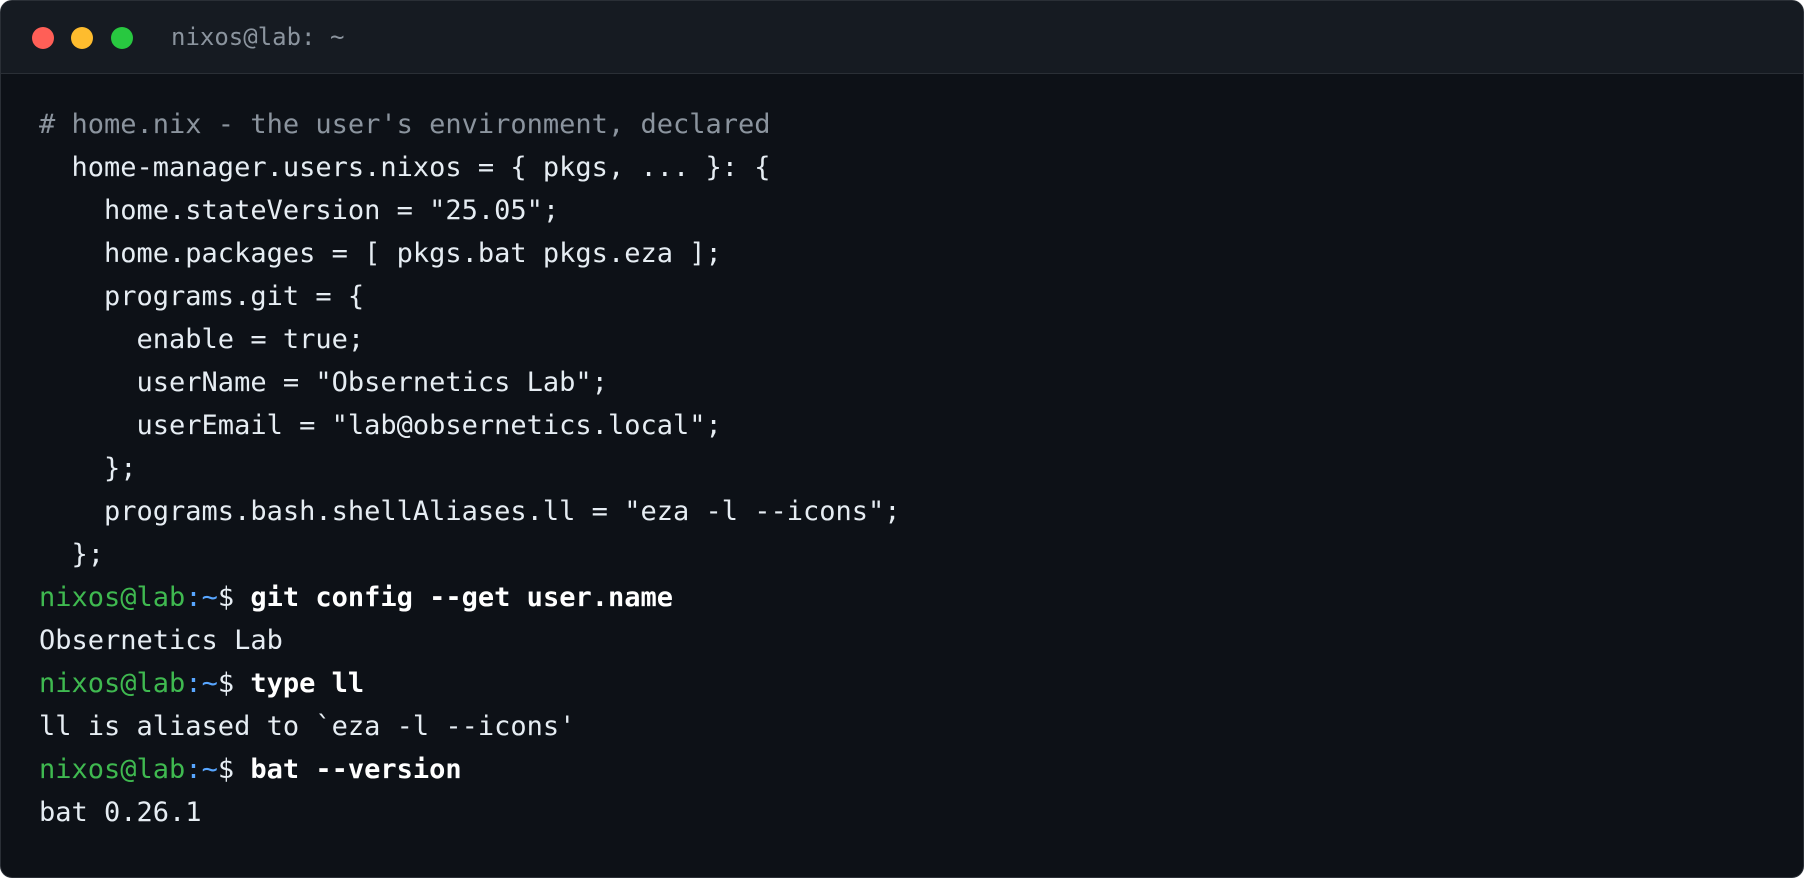  Describe the element at coordinates (161, 640) in the screenshot. I see `command-output: Obsernetics Lab` at that location.